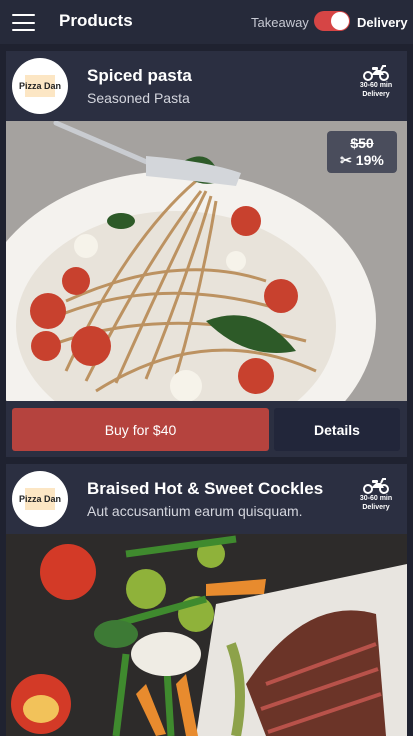 Image resolution: width=413 pixels, height=736 pixels. Describe the element at coordinates (369, 160) in the screenshot. I see `discount-percent: 19%` at that location.